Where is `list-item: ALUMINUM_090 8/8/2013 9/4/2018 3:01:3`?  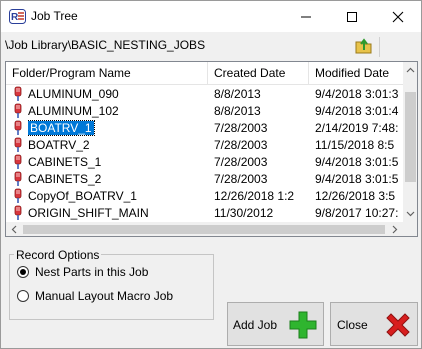 list-item: ALUMINUM_090 8/8/2013 9/4/2018 3:01:3 is located at coordinates (204, 94).